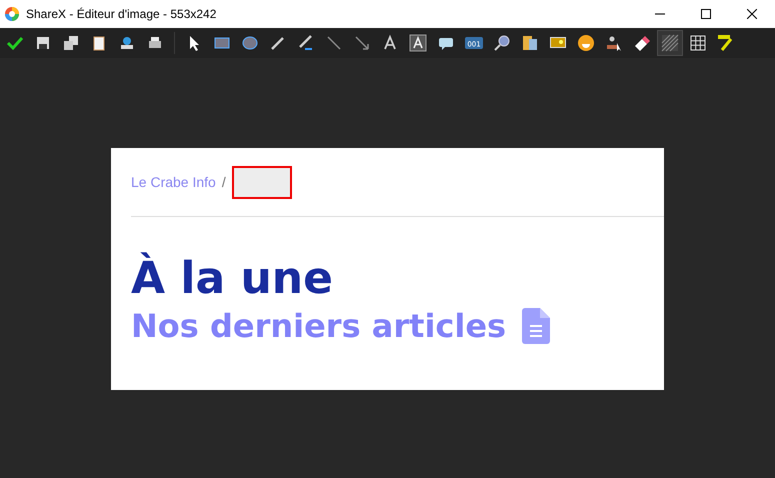 This screenshot has height=478, width=775. What do you see at coordinates (752, 14) in the screenshot?
I see `close-icon` at bounding box center [752, 14].